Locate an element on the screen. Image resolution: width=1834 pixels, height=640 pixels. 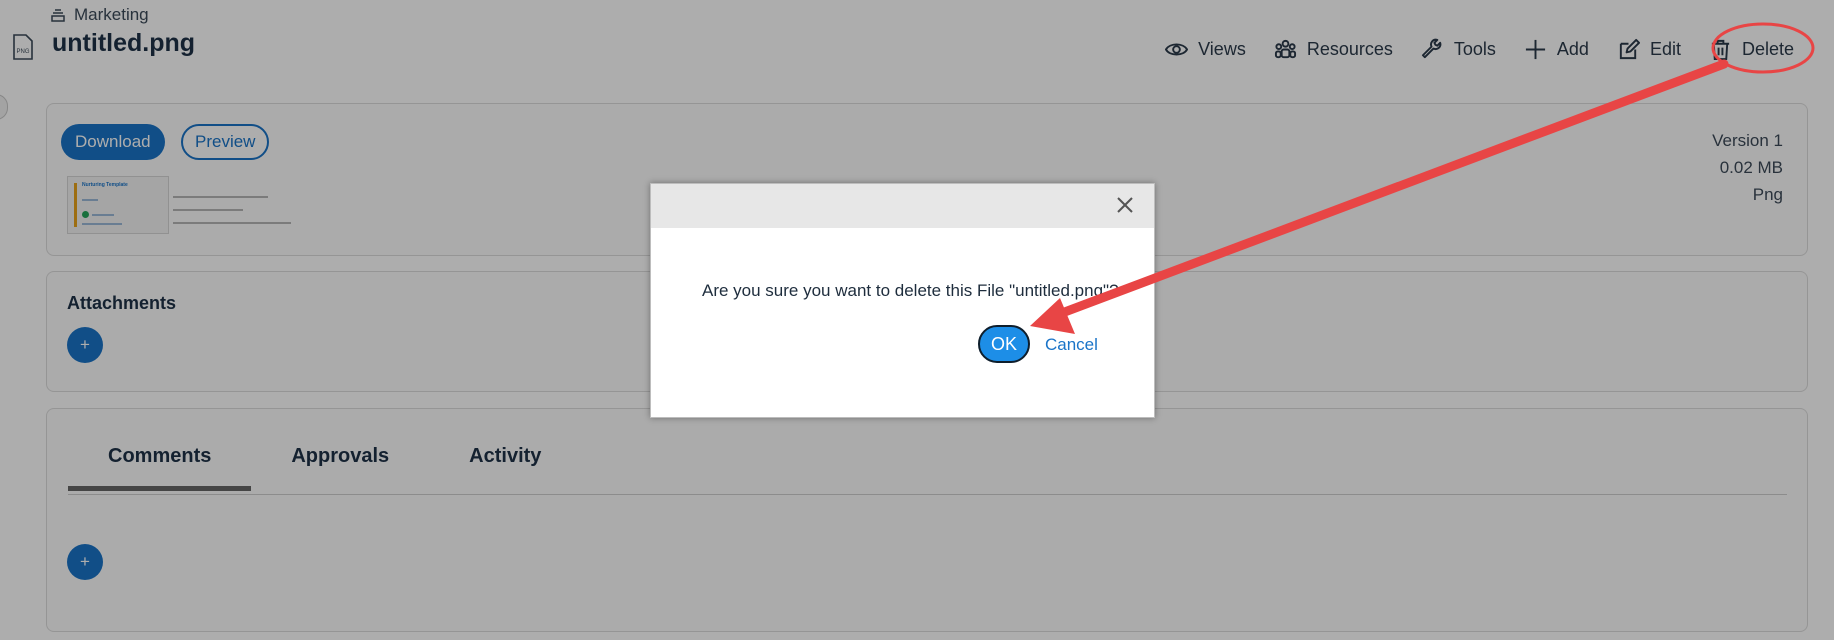
ok-button: OK is located at coordinates (1004, 344).